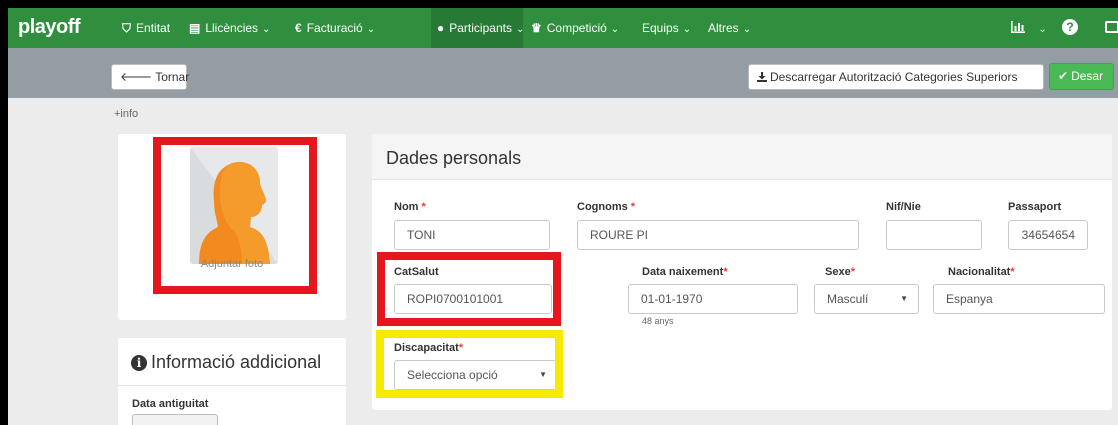 The image size is (1118, 425). I want to click on personal-data-title: Dades personals, so click(454, 158).